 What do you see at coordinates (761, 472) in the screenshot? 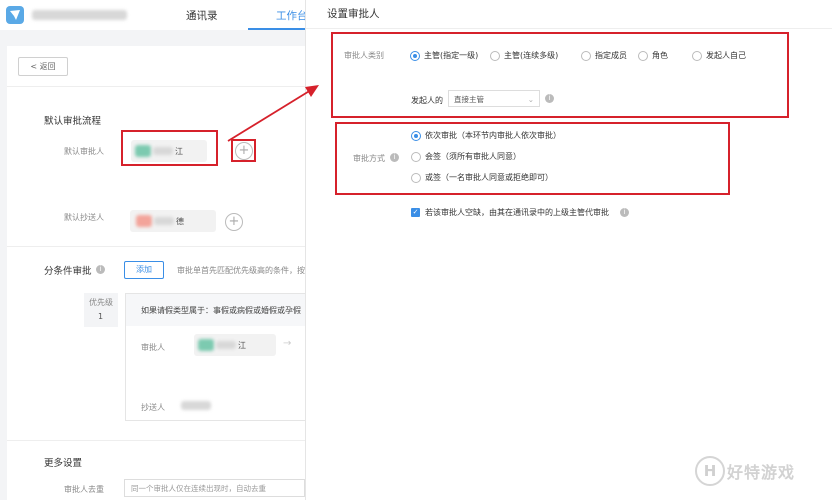
I see `watermark-text: 好特游戏` at bounding box center [761, 472].